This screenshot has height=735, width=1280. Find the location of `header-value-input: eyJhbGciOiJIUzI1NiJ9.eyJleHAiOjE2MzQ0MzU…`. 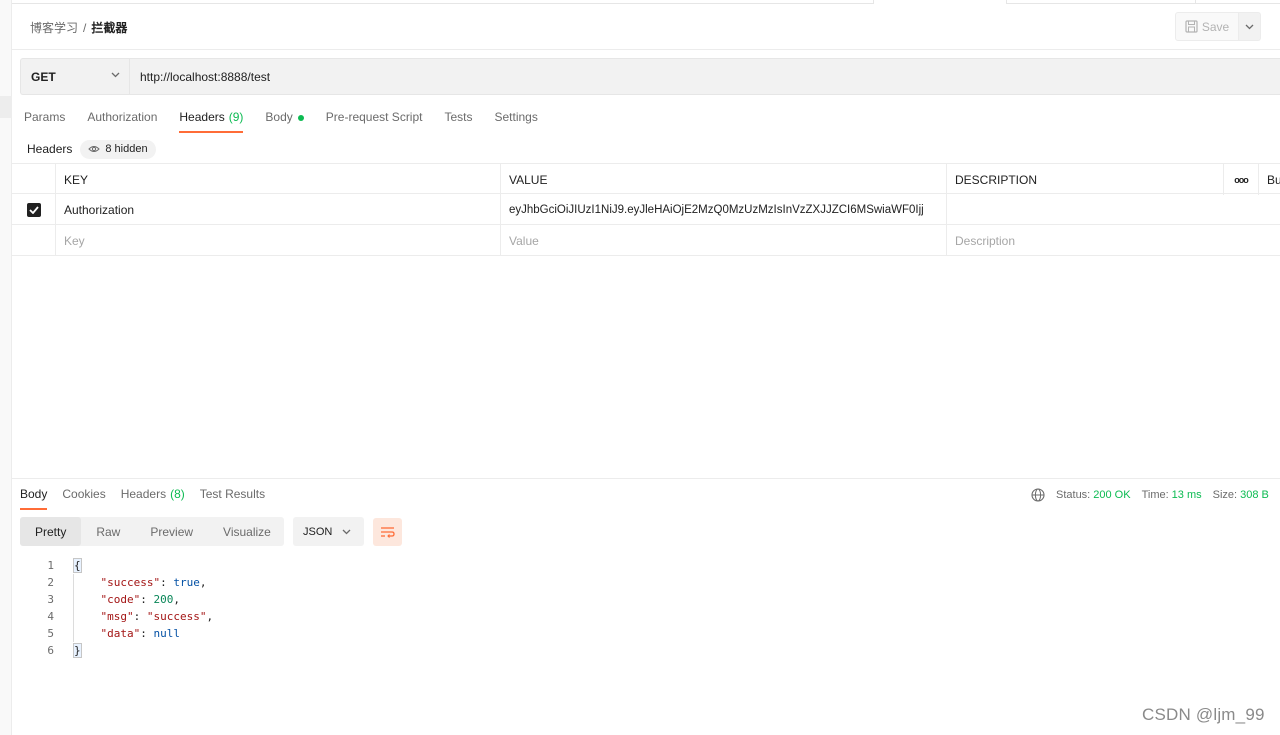

header-value-input: eyJhbGciOiJIUzI1NiJ9.eyJleHAiOjE2MzQ0MzU… is located at coordinates (723, 209).